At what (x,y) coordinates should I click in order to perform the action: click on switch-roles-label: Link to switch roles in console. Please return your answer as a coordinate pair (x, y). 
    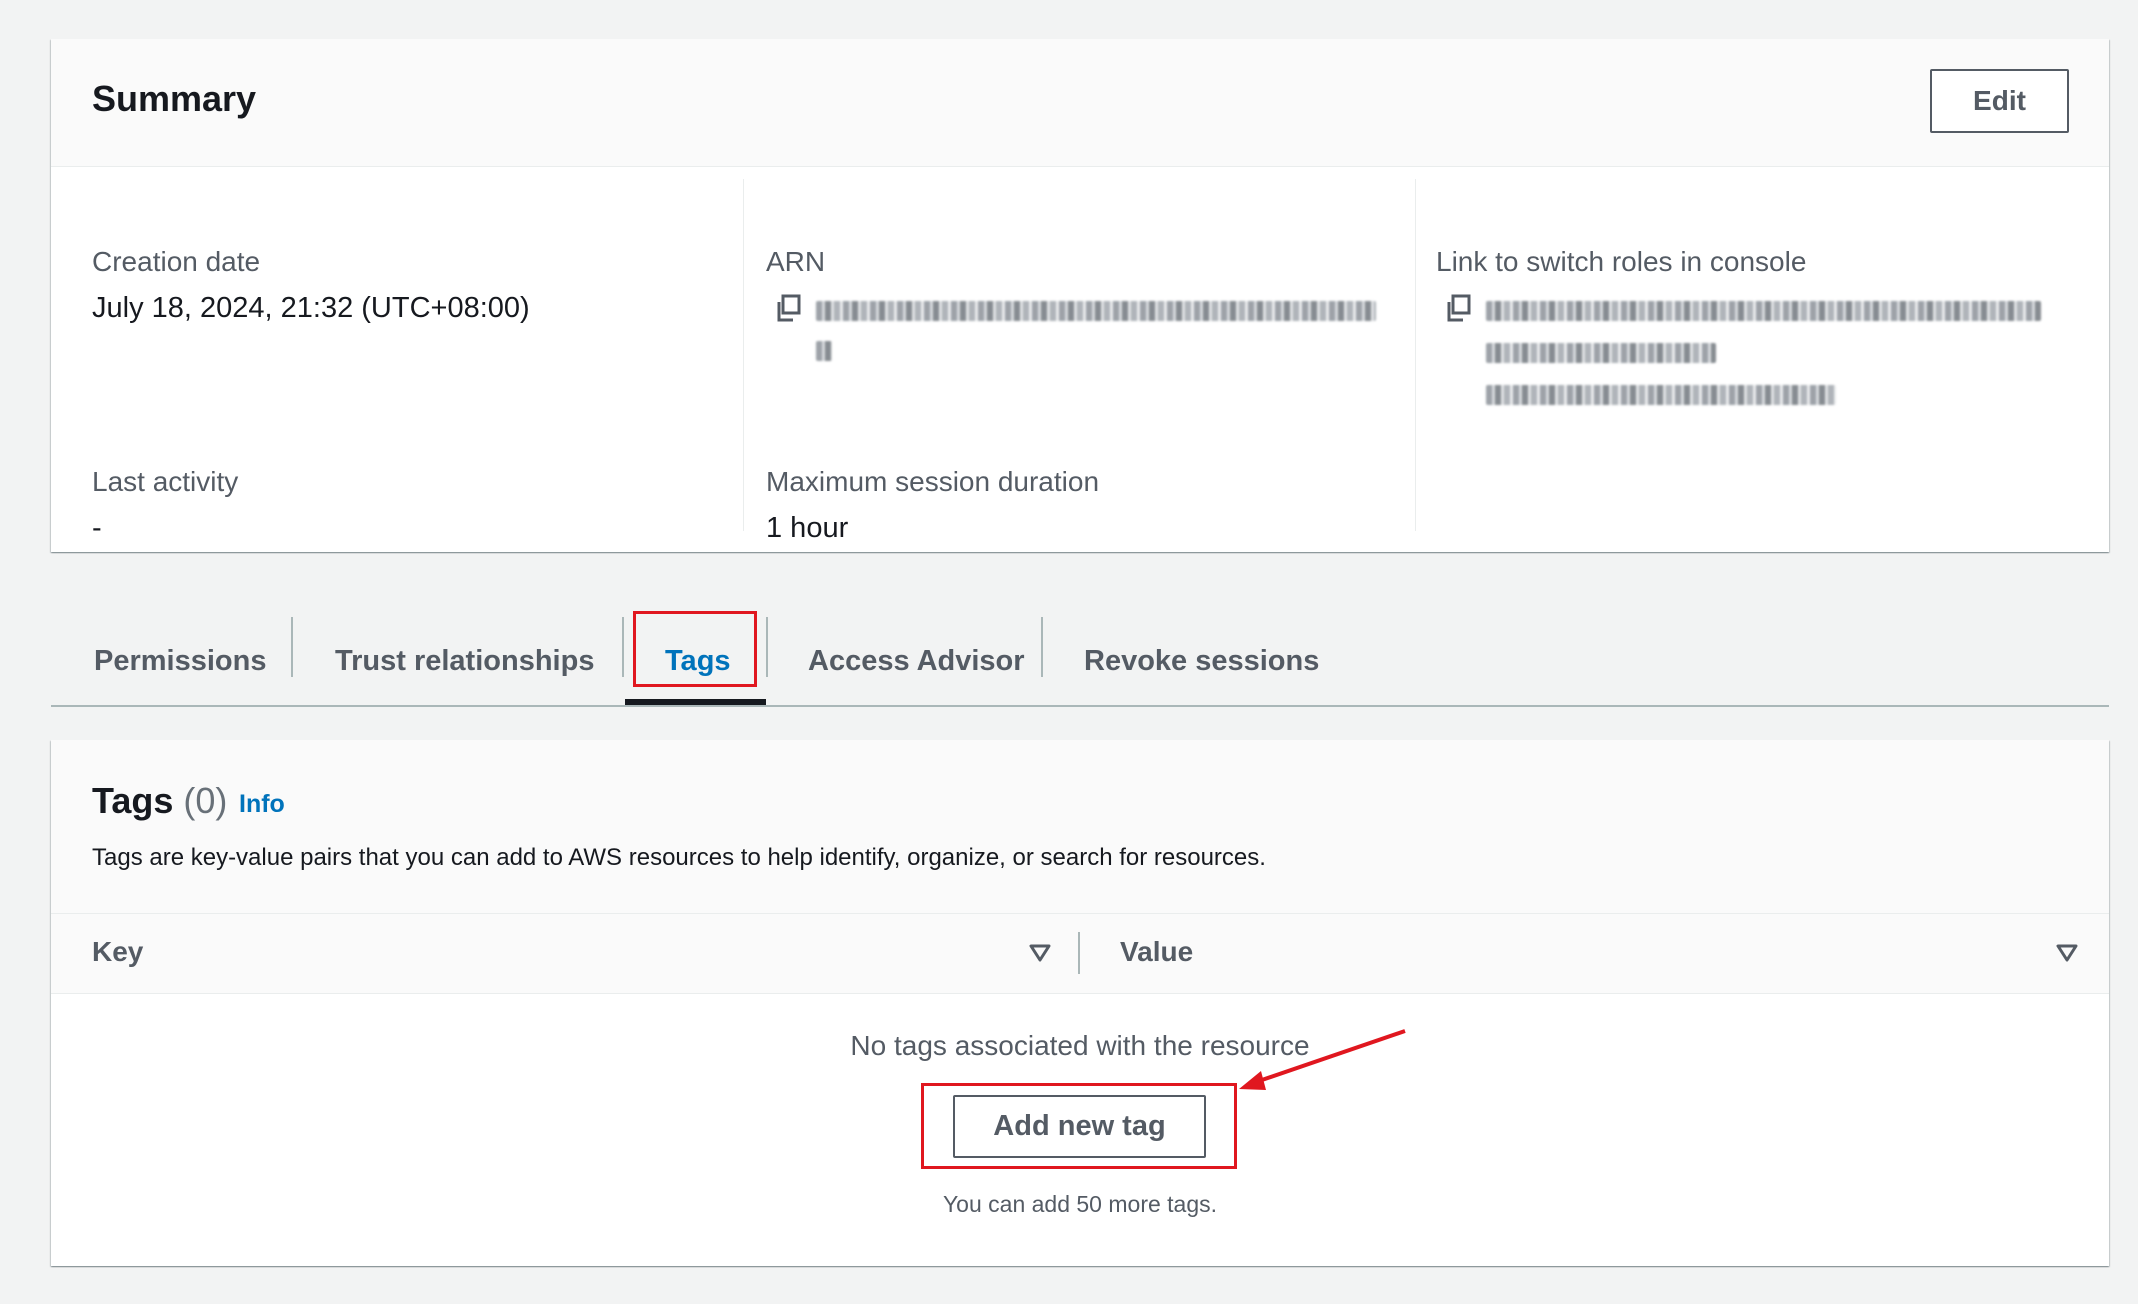
    Looking at the image, I should click on (1621, 261).